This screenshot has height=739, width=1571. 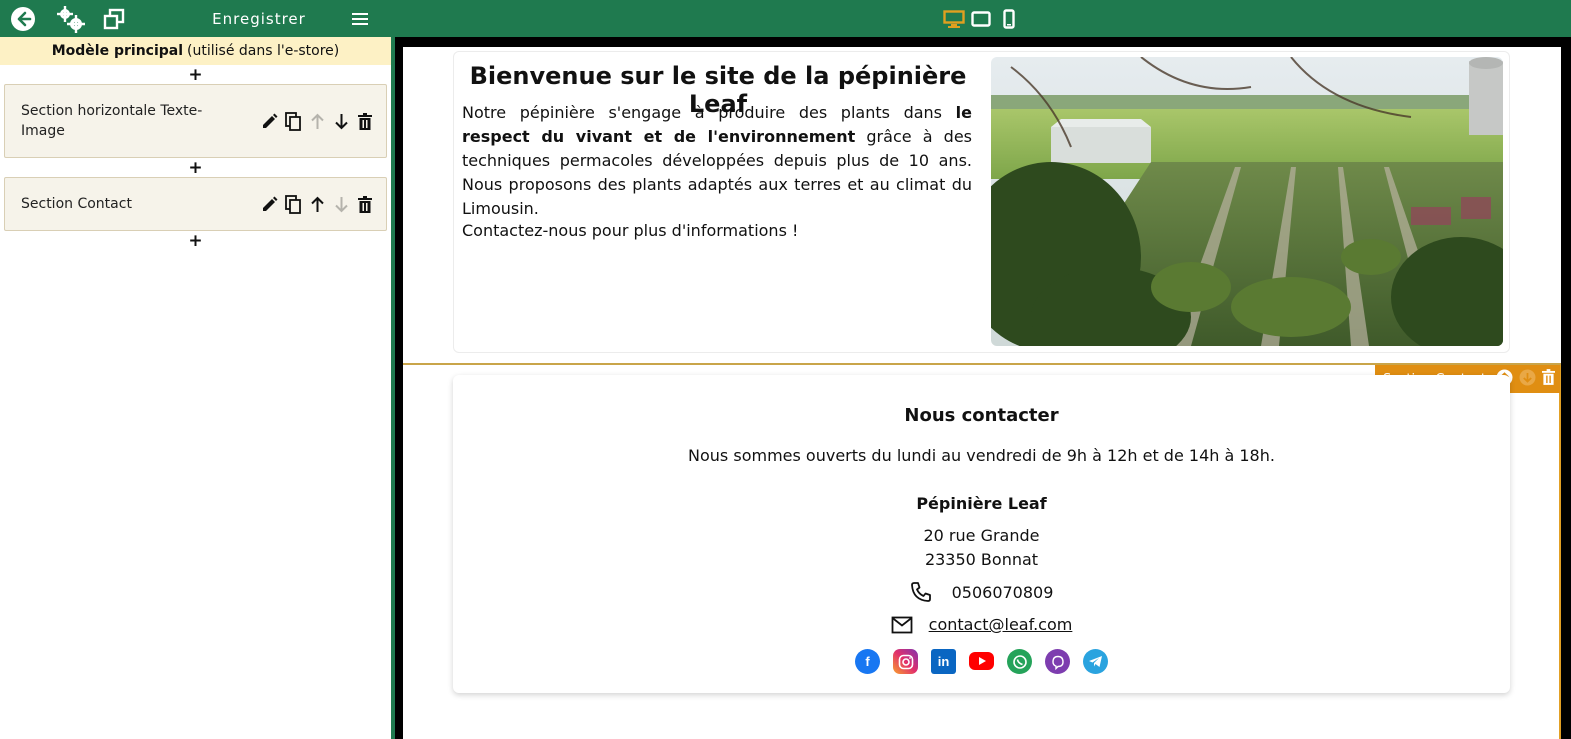 What do you see at coordinates (943, 661) in the screenshot?
I see `linkedin-icon: in` at bounding box center [943, 661].